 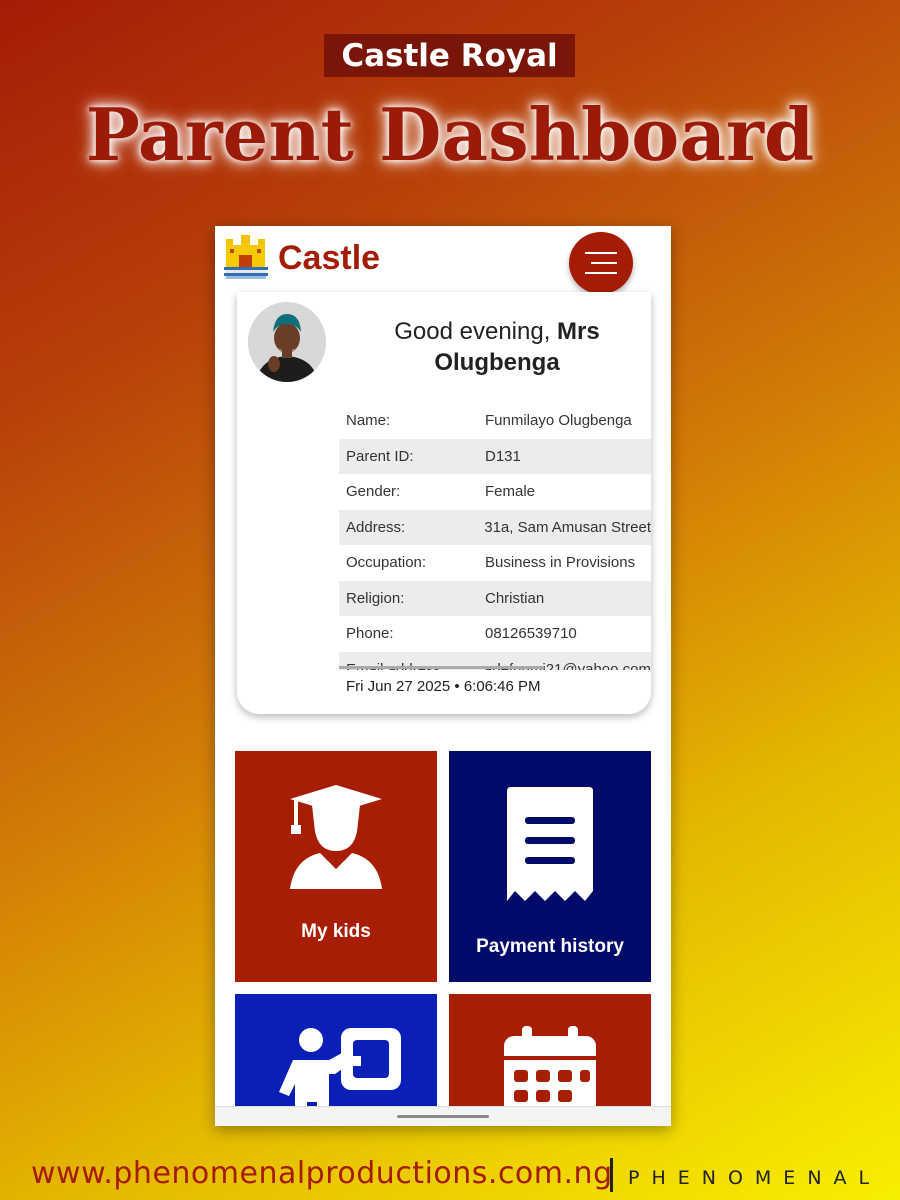 What do you see at coordinates (472, 331) in the screenshot?
I see `greeting-prefix: Good evening,` at bounding box center [472, 331].